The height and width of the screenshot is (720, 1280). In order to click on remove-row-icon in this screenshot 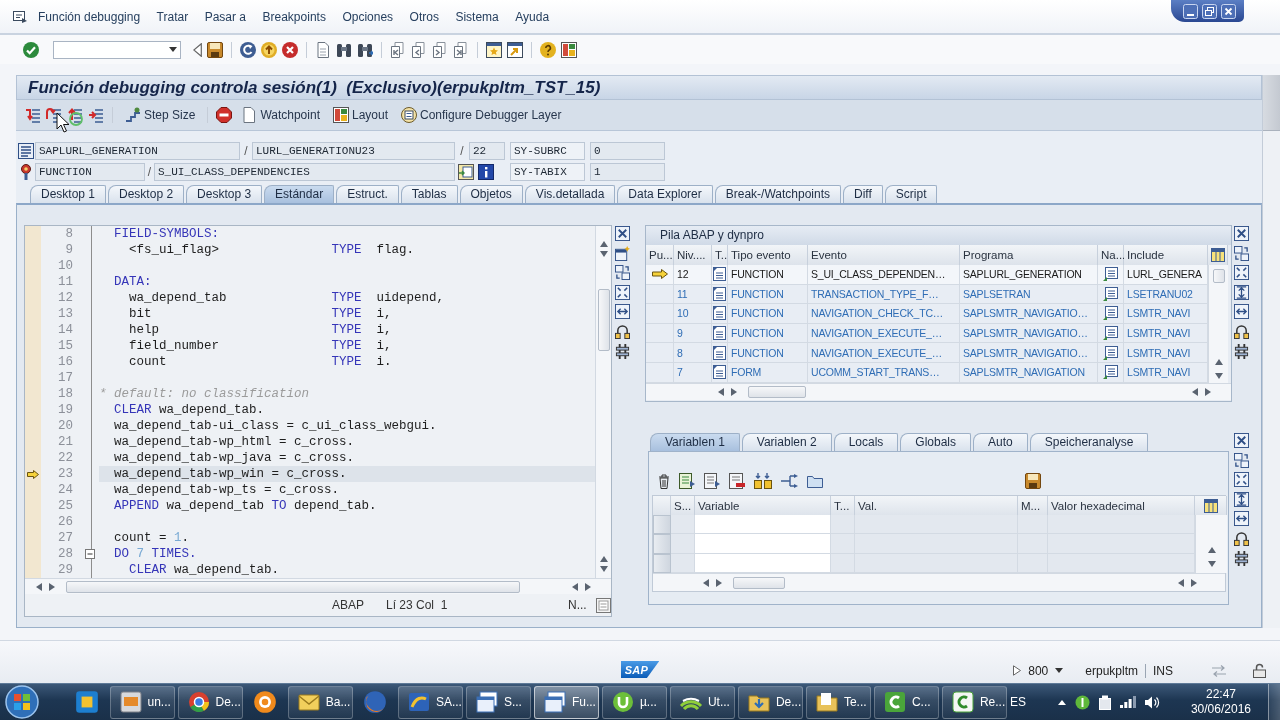, I will do `click(737, 481)`.